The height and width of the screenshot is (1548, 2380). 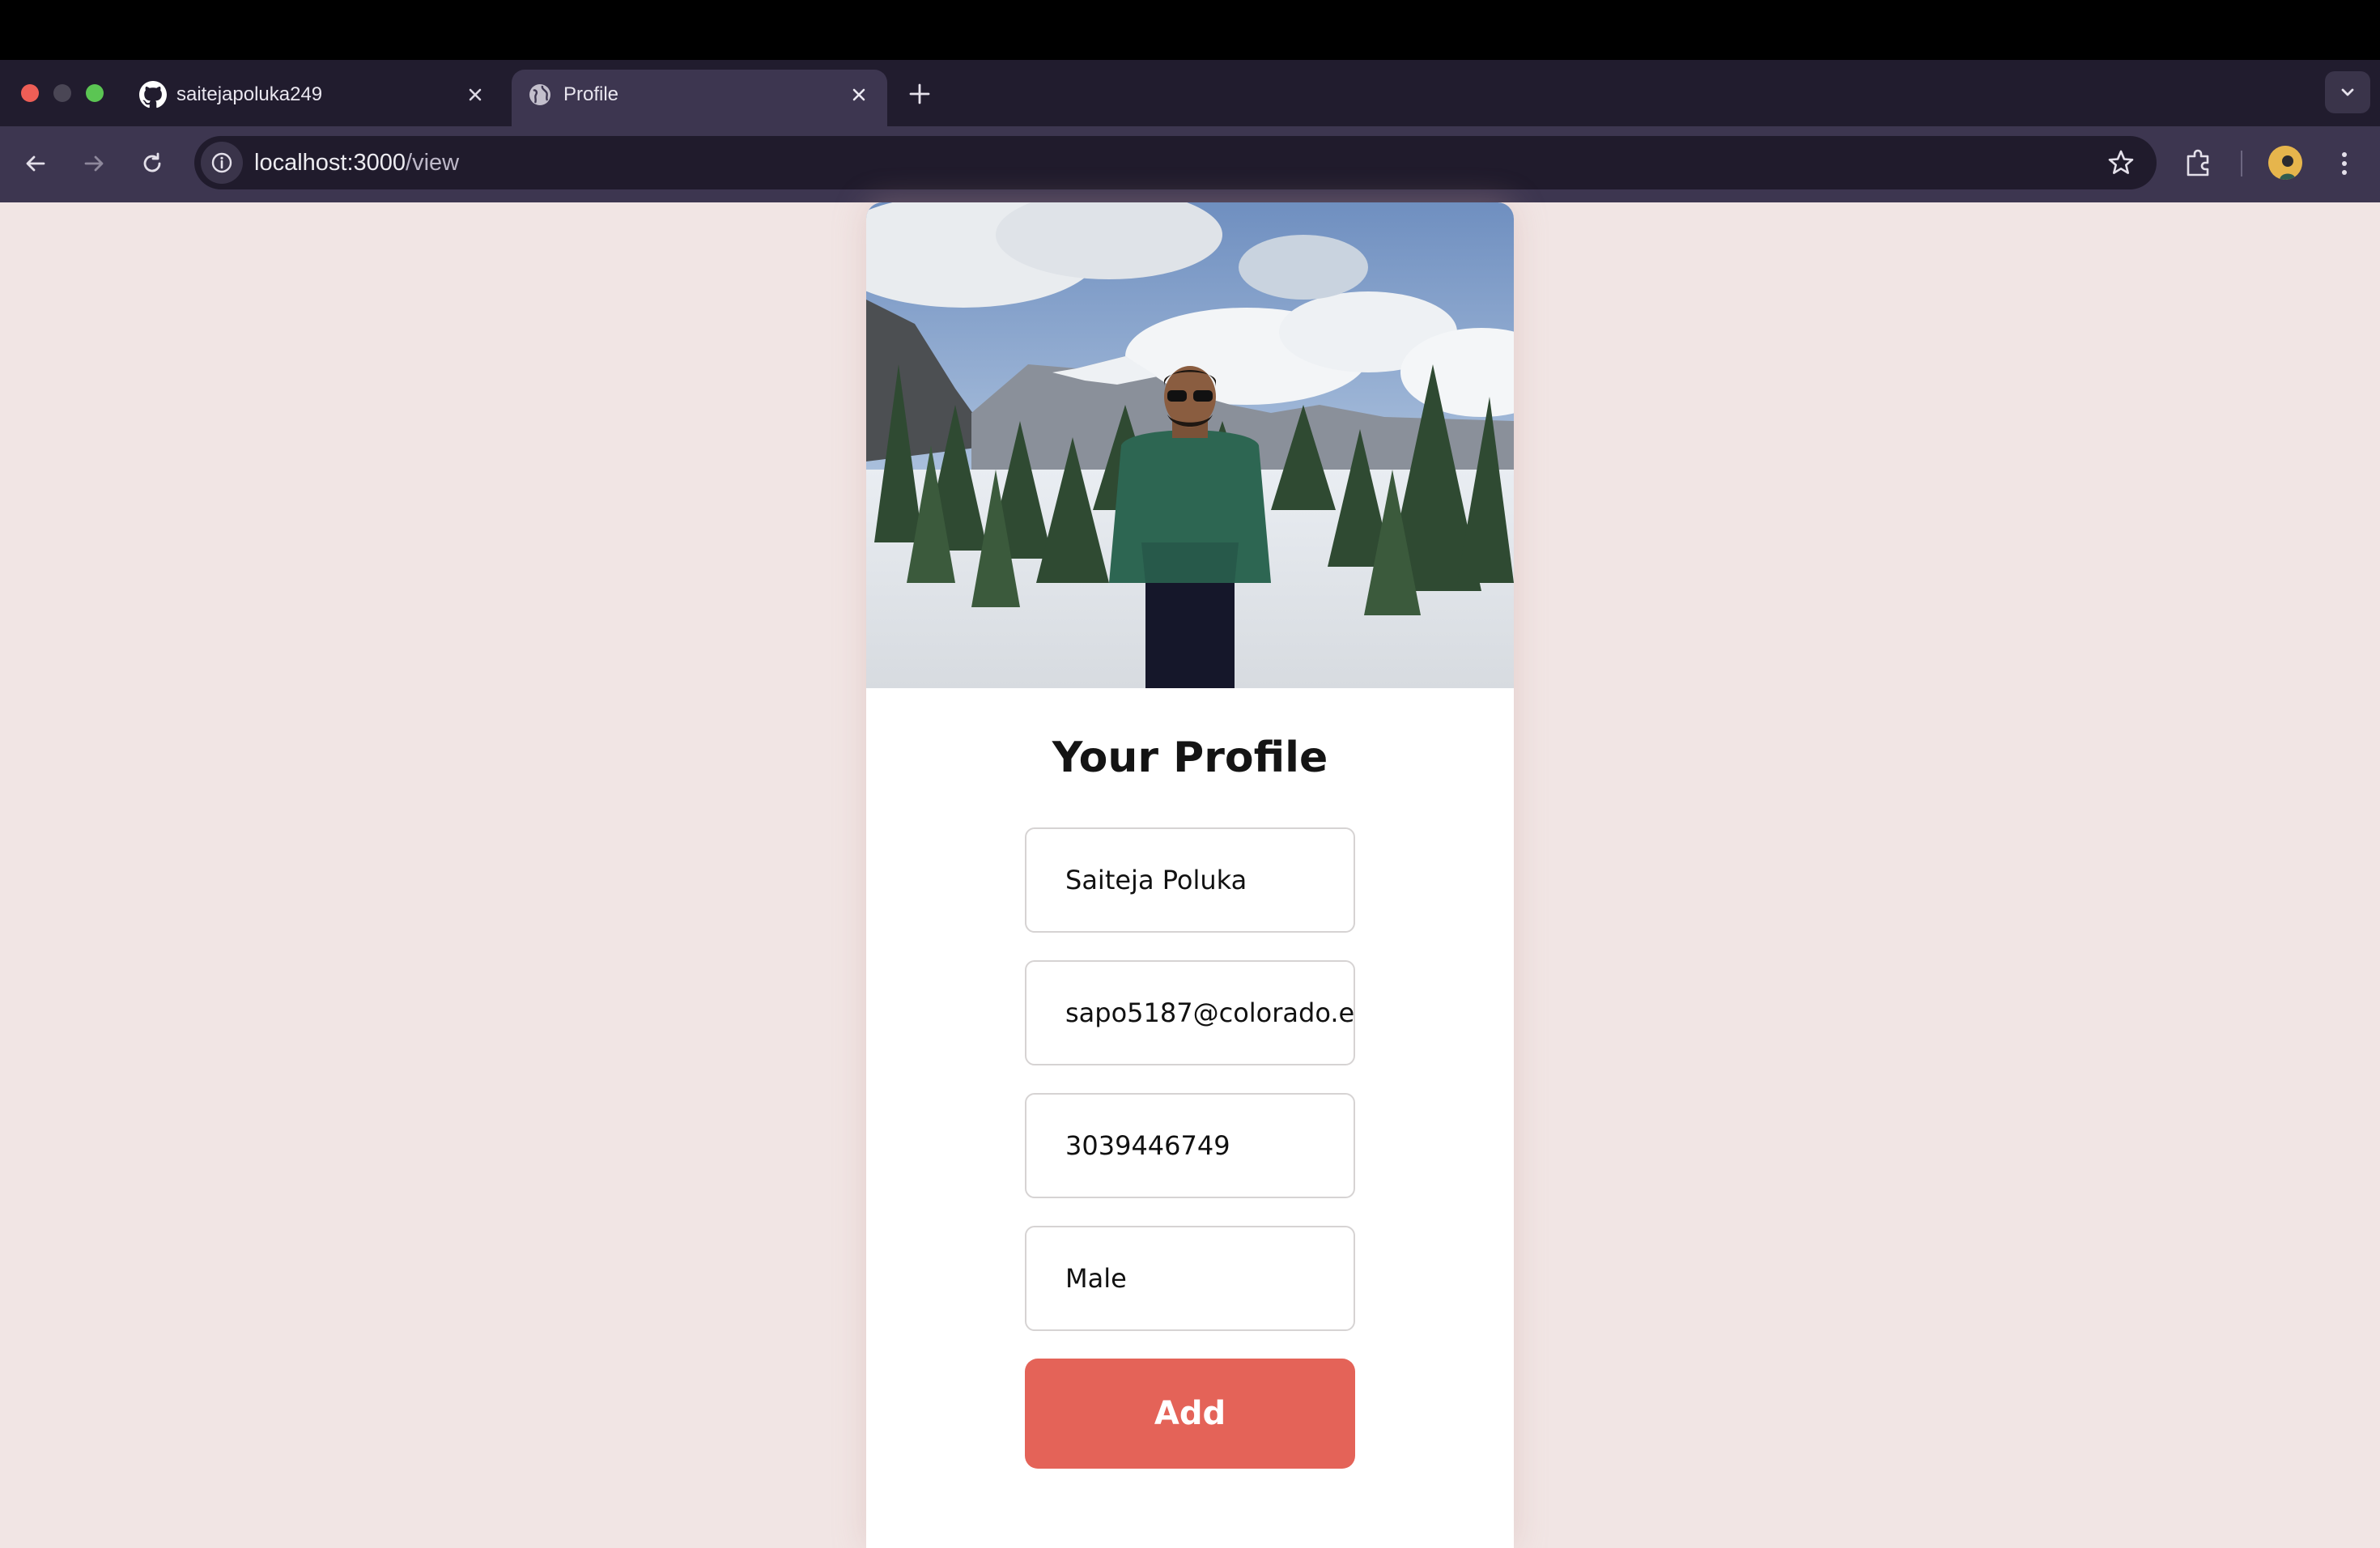 I want to click on site-info-button, so click(x=222, y=163).